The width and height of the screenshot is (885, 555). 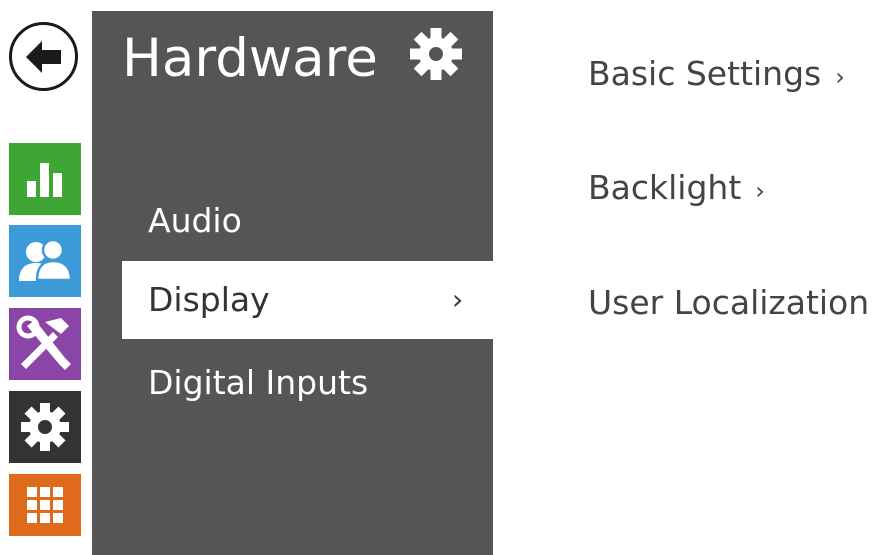 I want to click on back-button, so click(x=43, y=56).